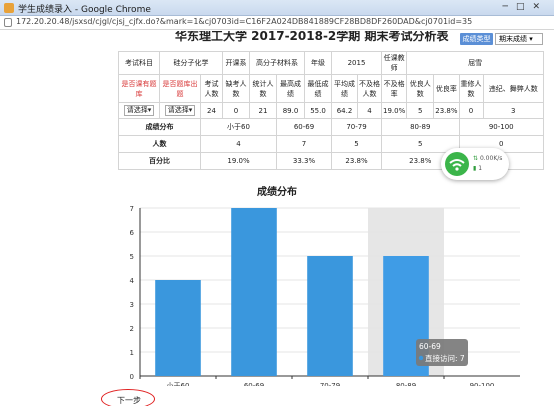  What do you see at coordinates (446, 88) in the screenshot?
I see `header-cell: 优良率` at bounding box center [446, 88].